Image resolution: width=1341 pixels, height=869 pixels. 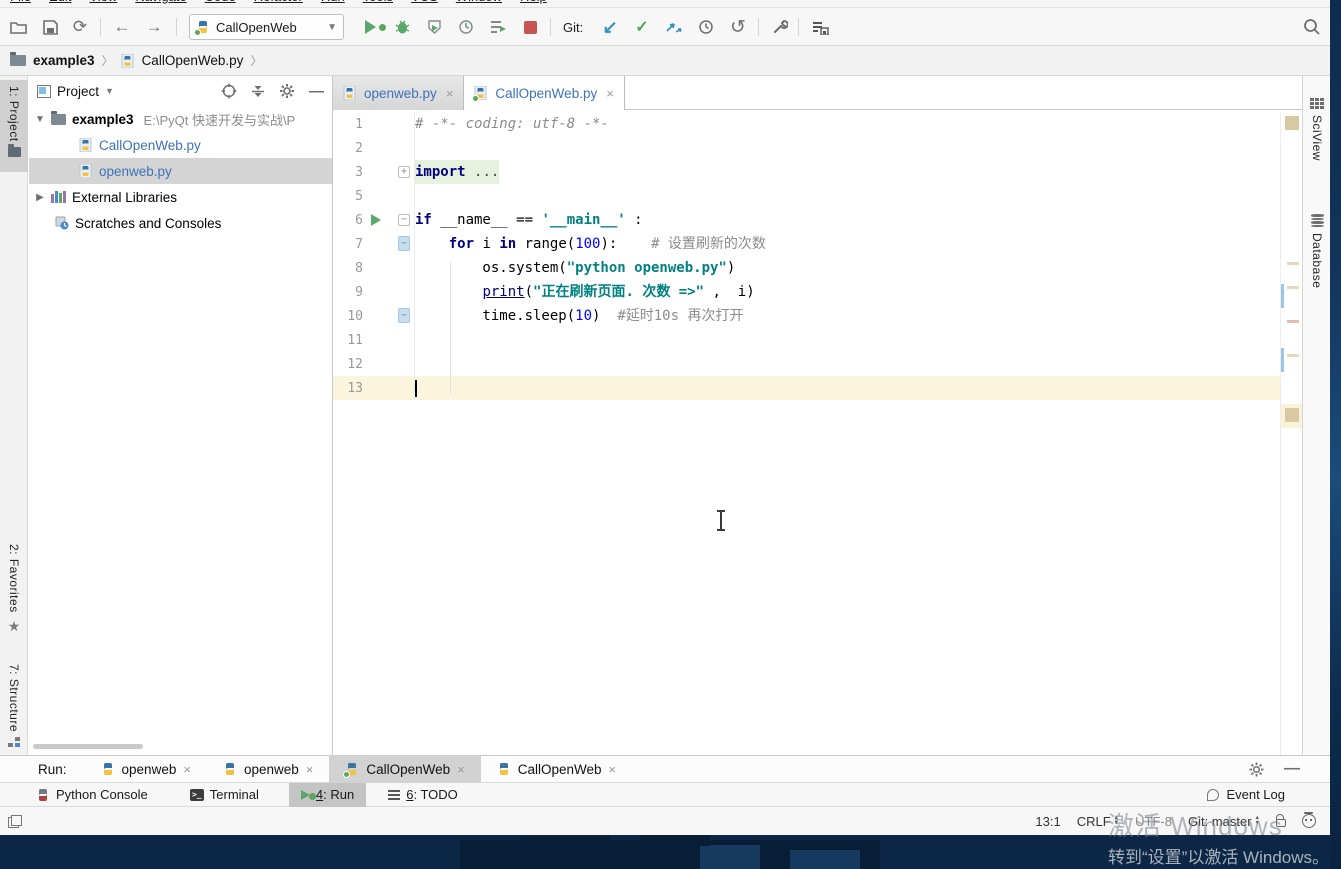 What do you see at coordinates (359, 292) in the screenshot?
I see `line-number: 9` at bounding box center [359, 292].